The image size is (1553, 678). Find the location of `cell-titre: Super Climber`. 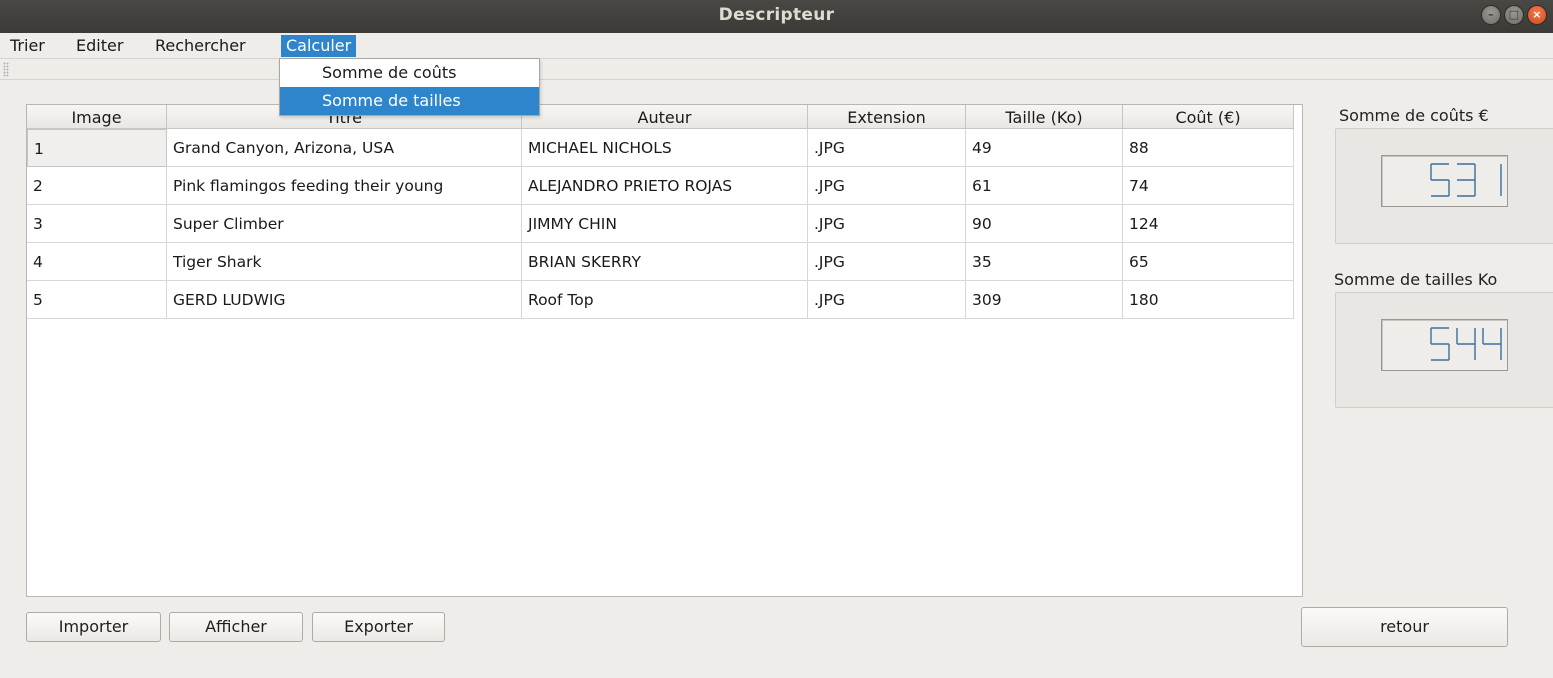

cell-titre: Super Climber is located at coordinates (344, 224).